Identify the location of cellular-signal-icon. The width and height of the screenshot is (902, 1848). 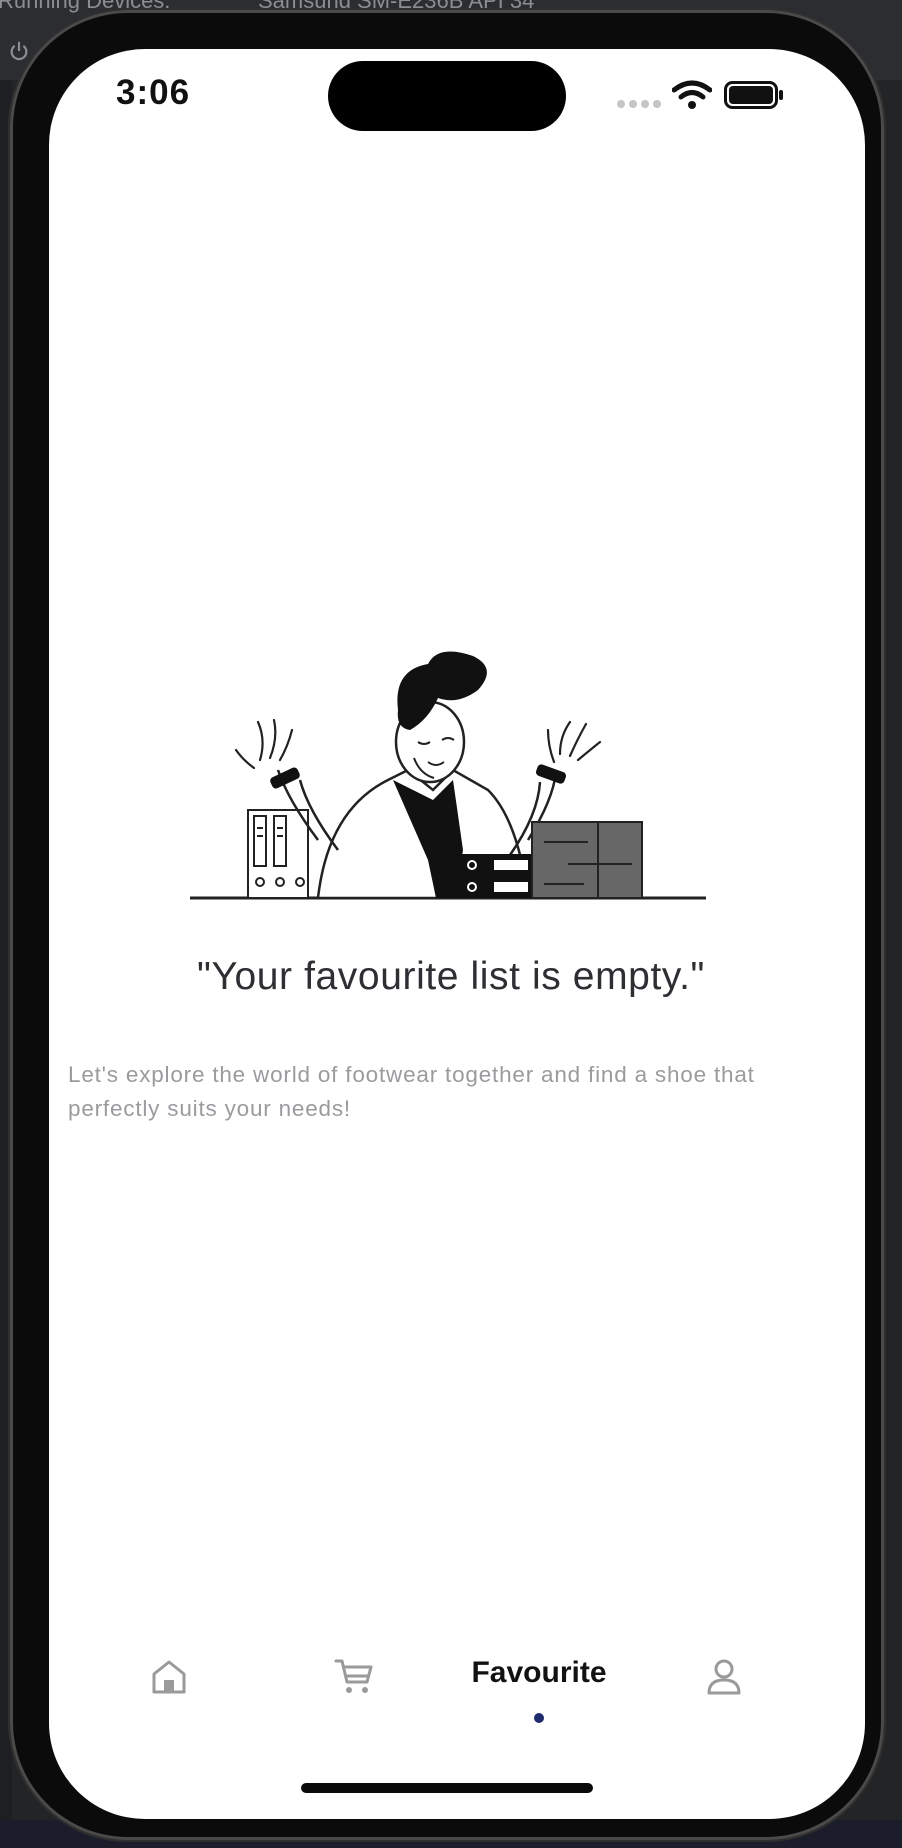
(639, 104).